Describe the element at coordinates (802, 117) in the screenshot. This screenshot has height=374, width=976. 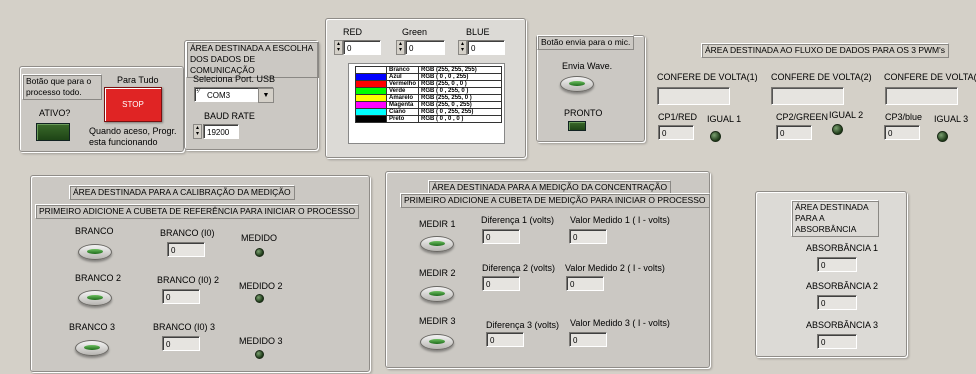
I see `cp2-label: CP2/GREEN` at that location.